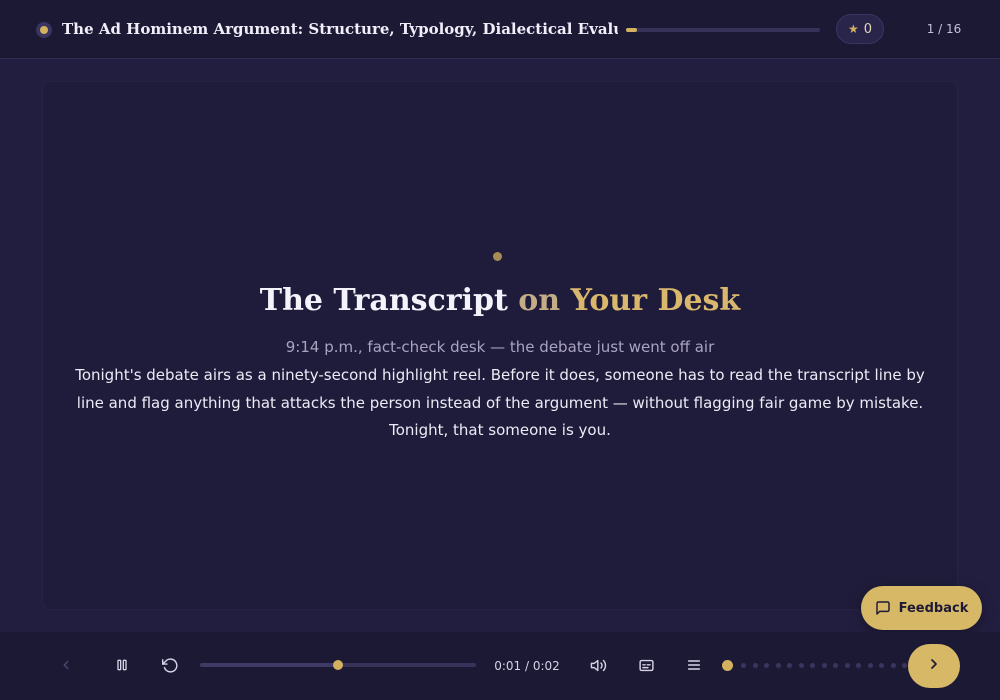  What do you see at coordinates (631, 30) in the screenshot?
I see `course-progress-fill` at bounding box center [631, 30].